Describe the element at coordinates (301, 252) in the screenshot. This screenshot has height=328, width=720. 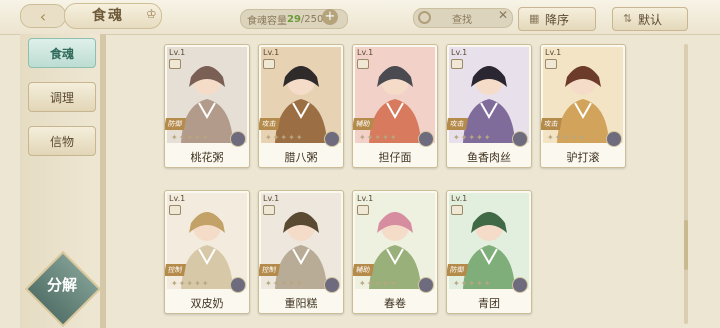
I see `food-soul-card: Lv.1 控制 ✦✦✦✦✦ 重阳糕` at that location.